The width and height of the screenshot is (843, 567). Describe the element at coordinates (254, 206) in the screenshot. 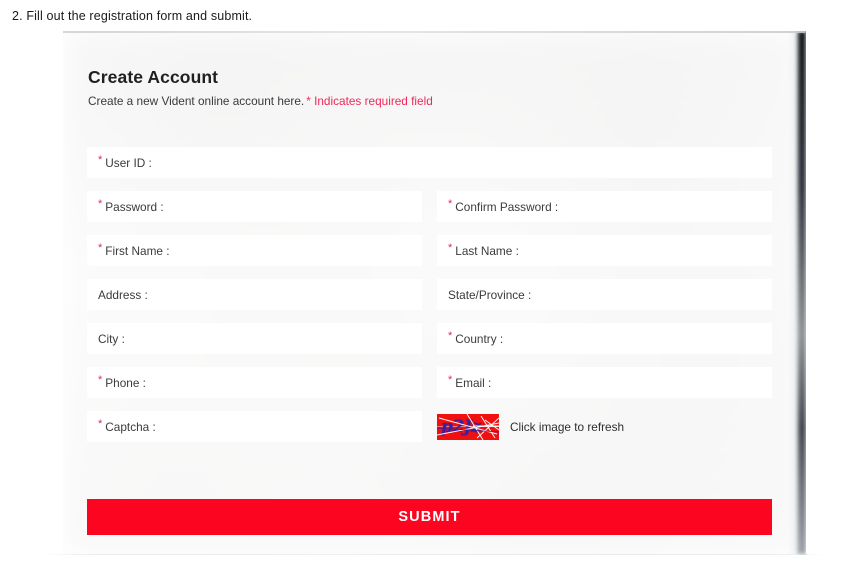

I see `field-password: * Password :` at that location.